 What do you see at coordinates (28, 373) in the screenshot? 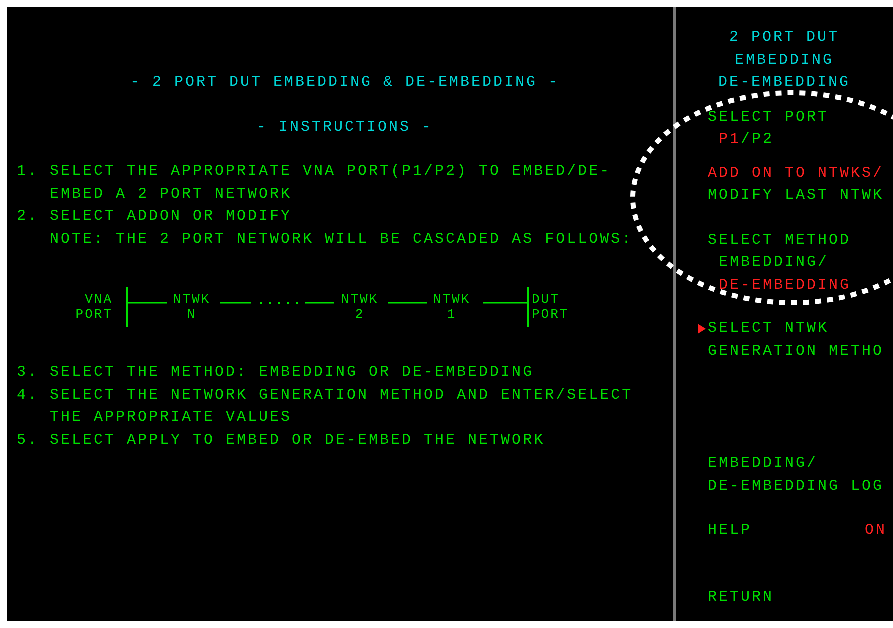
I see `list-number: 3.` at bounding box center [28, 373].